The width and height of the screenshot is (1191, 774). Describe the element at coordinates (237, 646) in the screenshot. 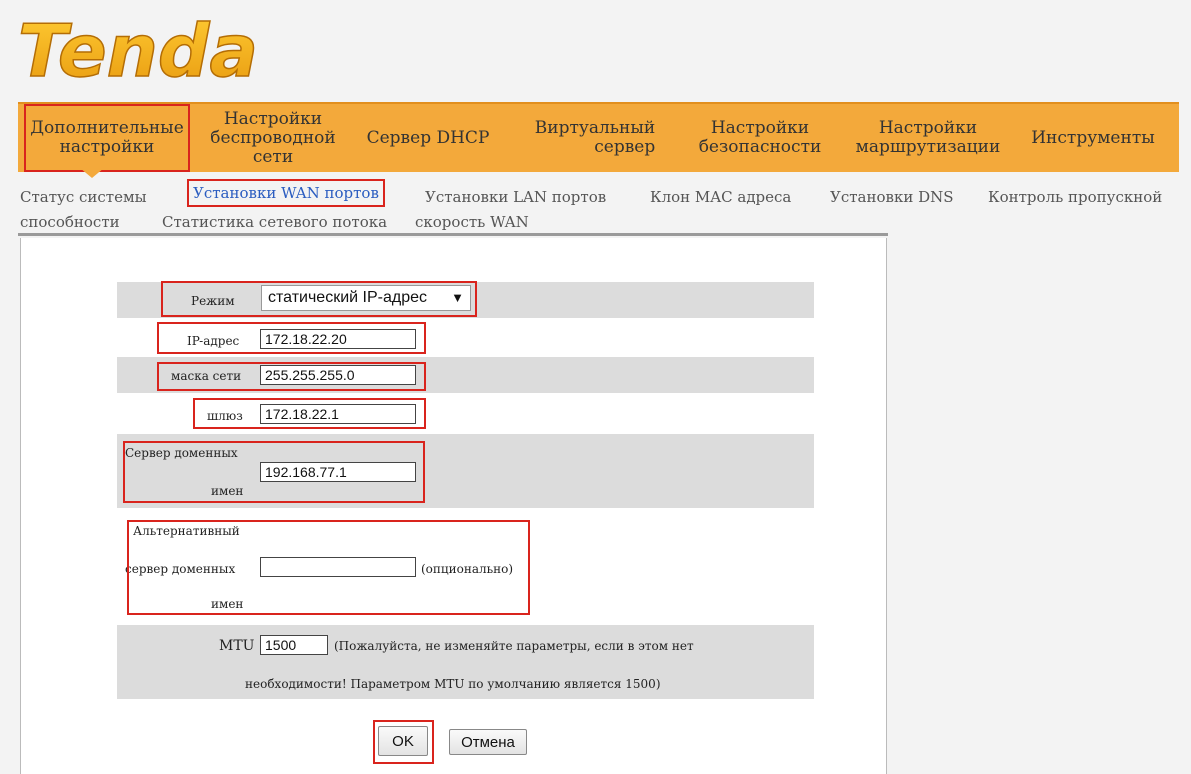

I see `mtu-label: MTU` at that location.